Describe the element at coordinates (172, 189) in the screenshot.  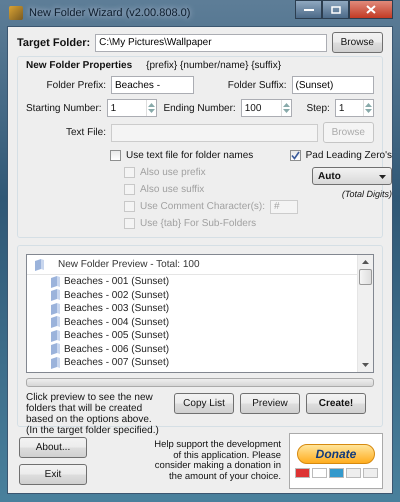
I see `checkbox-label: Also use suffix` at that location.